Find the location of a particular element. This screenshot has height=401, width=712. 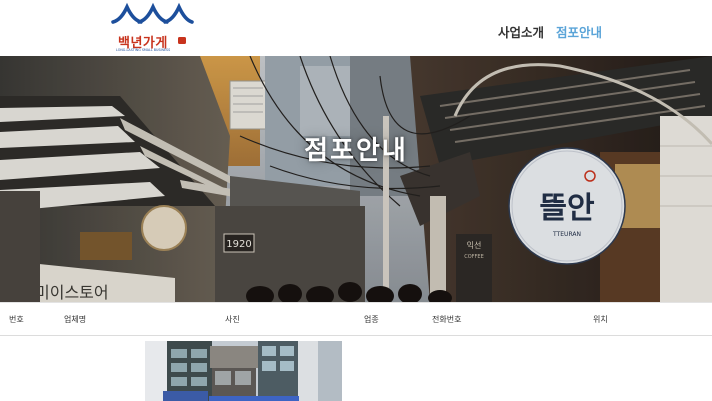

logo-tagline: LONG-LASTING SMALL BUSINESS is located at coordinates (143, 50).